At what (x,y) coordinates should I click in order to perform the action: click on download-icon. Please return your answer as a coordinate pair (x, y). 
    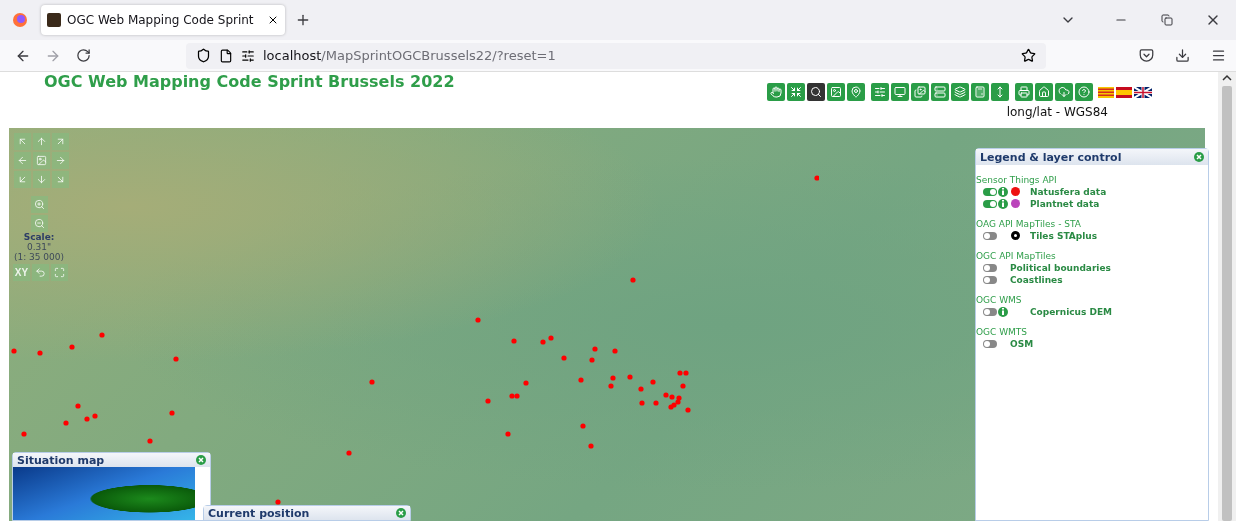
    Looking at the image, I should click on (1182, 55).